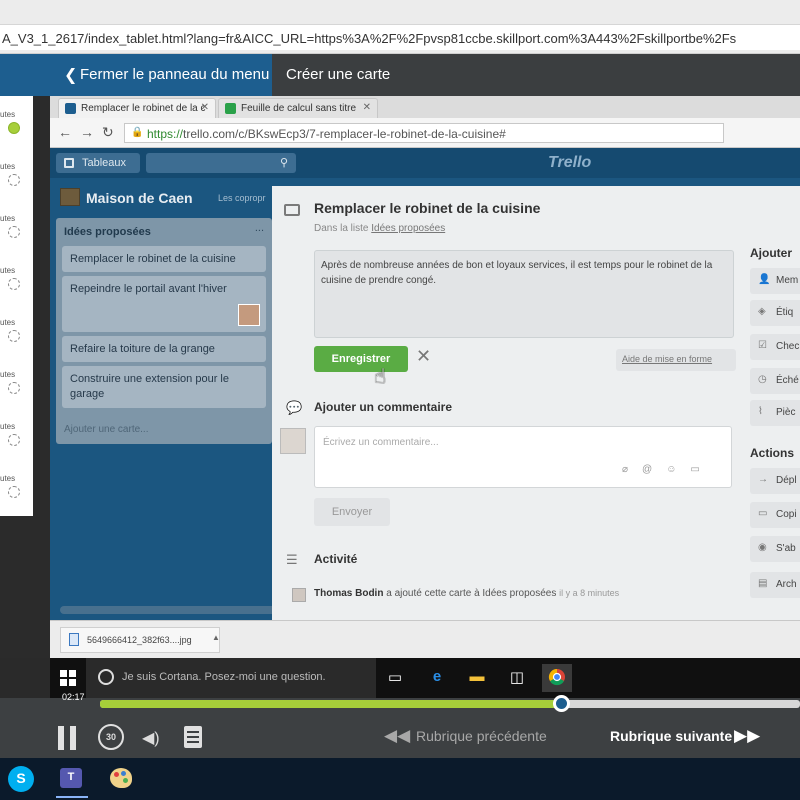  I want to click on store-icon: ◫, so click(517, 678).